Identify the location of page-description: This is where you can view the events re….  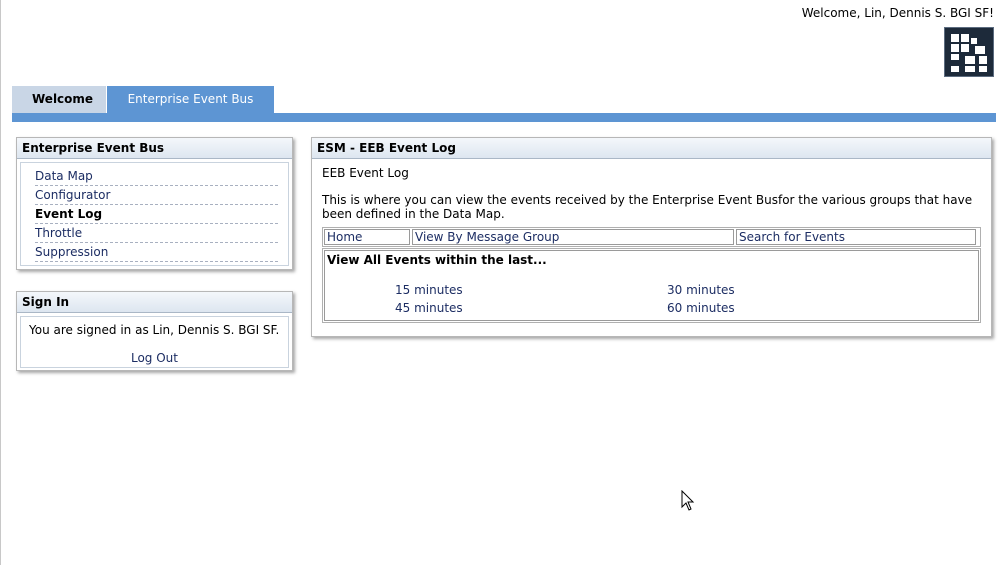
(647, 207).